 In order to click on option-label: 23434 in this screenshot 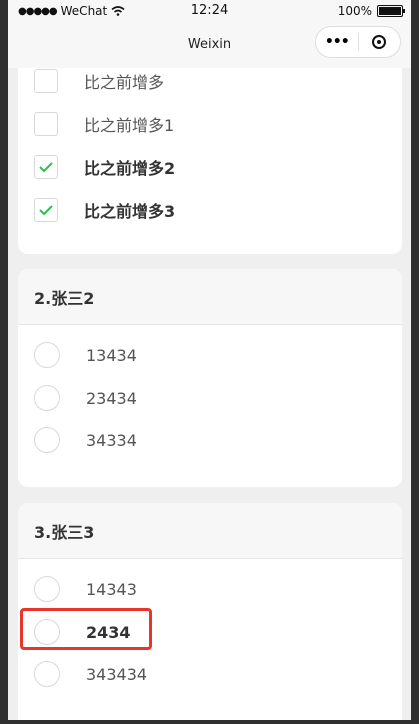, I will do `click(111, 398)`.